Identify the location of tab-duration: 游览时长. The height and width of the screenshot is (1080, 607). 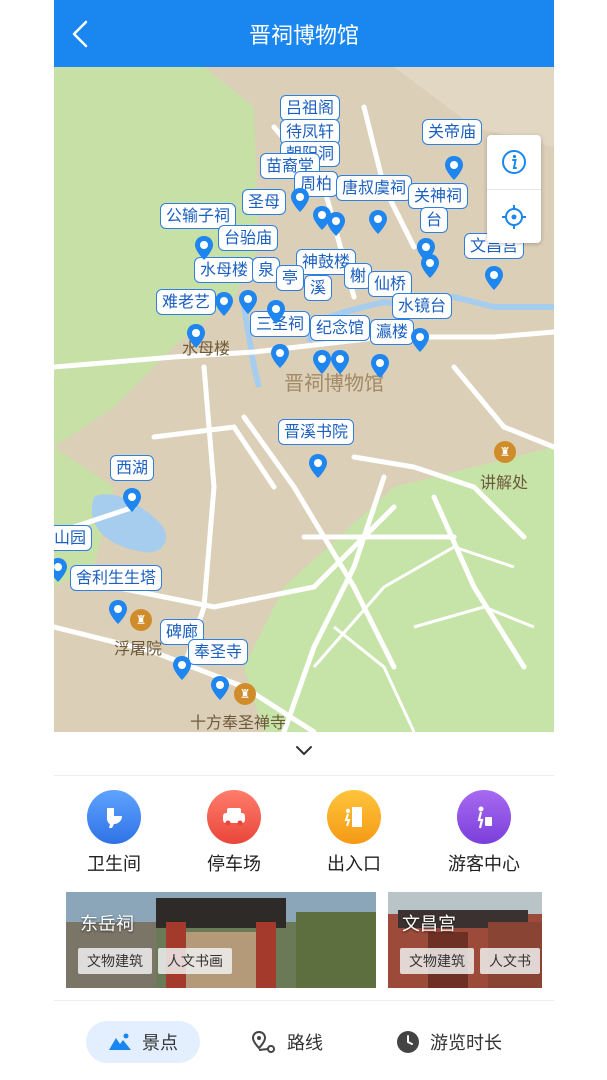
(449, 1042).